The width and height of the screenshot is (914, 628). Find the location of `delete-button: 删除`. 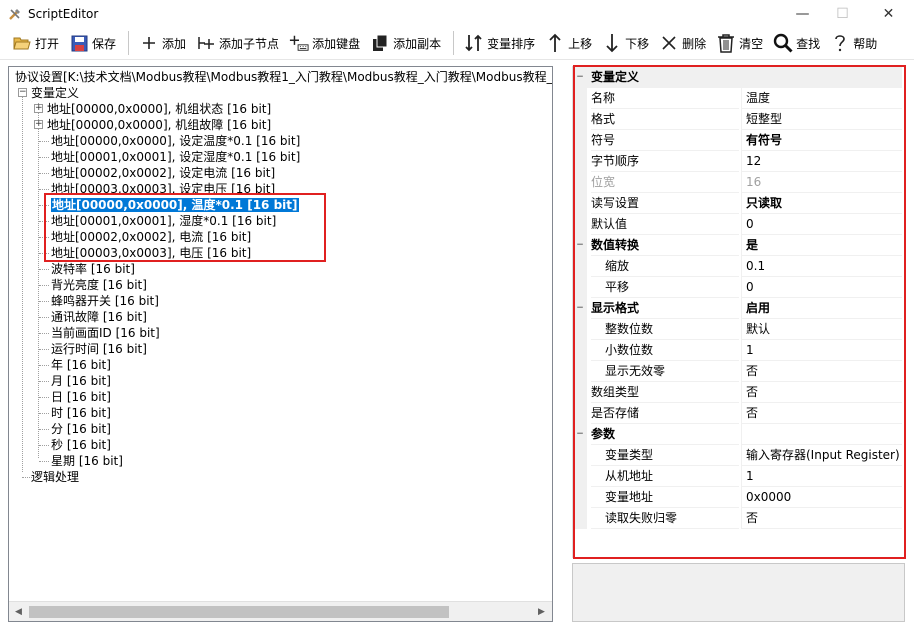

delete-button: 删除 is located at coordinates (682, 43).